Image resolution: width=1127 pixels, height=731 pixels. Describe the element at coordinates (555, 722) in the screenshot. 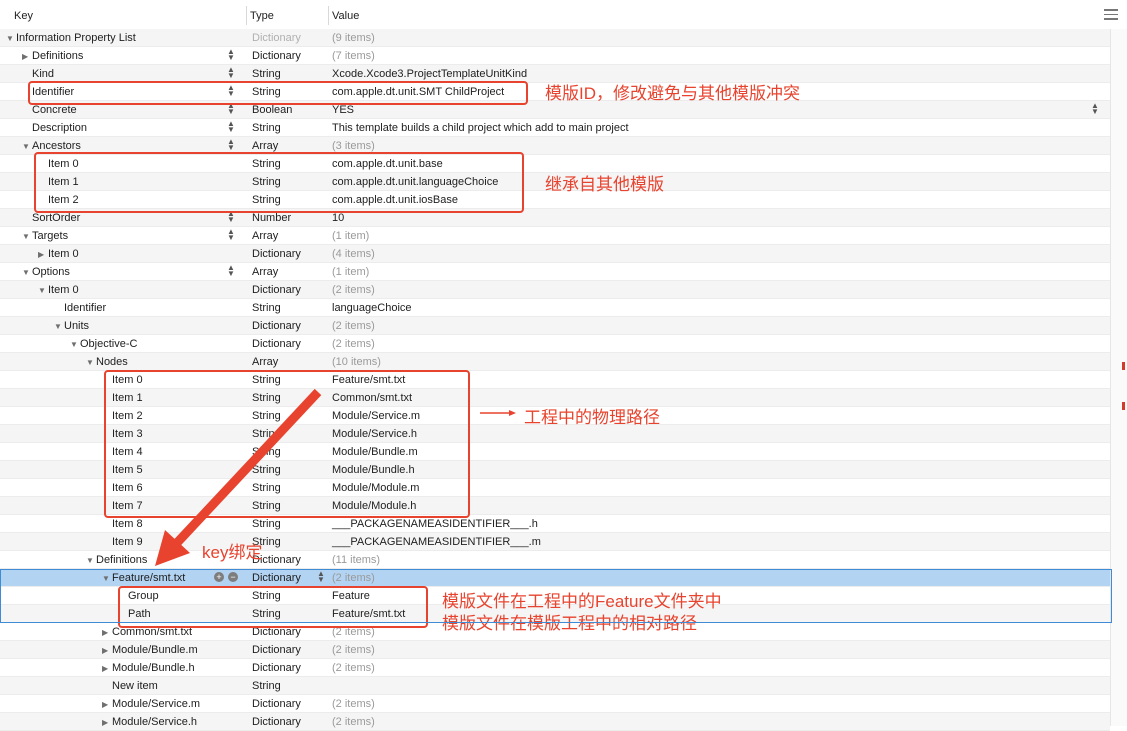

I see `plist-row: ▶ Module/Service.h Dictionary (2 items)` at that location.